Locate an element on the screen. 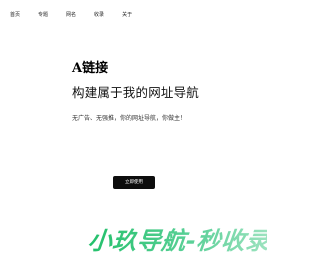  nav-item-topics: 专题 is located at coordinates (43, 15).